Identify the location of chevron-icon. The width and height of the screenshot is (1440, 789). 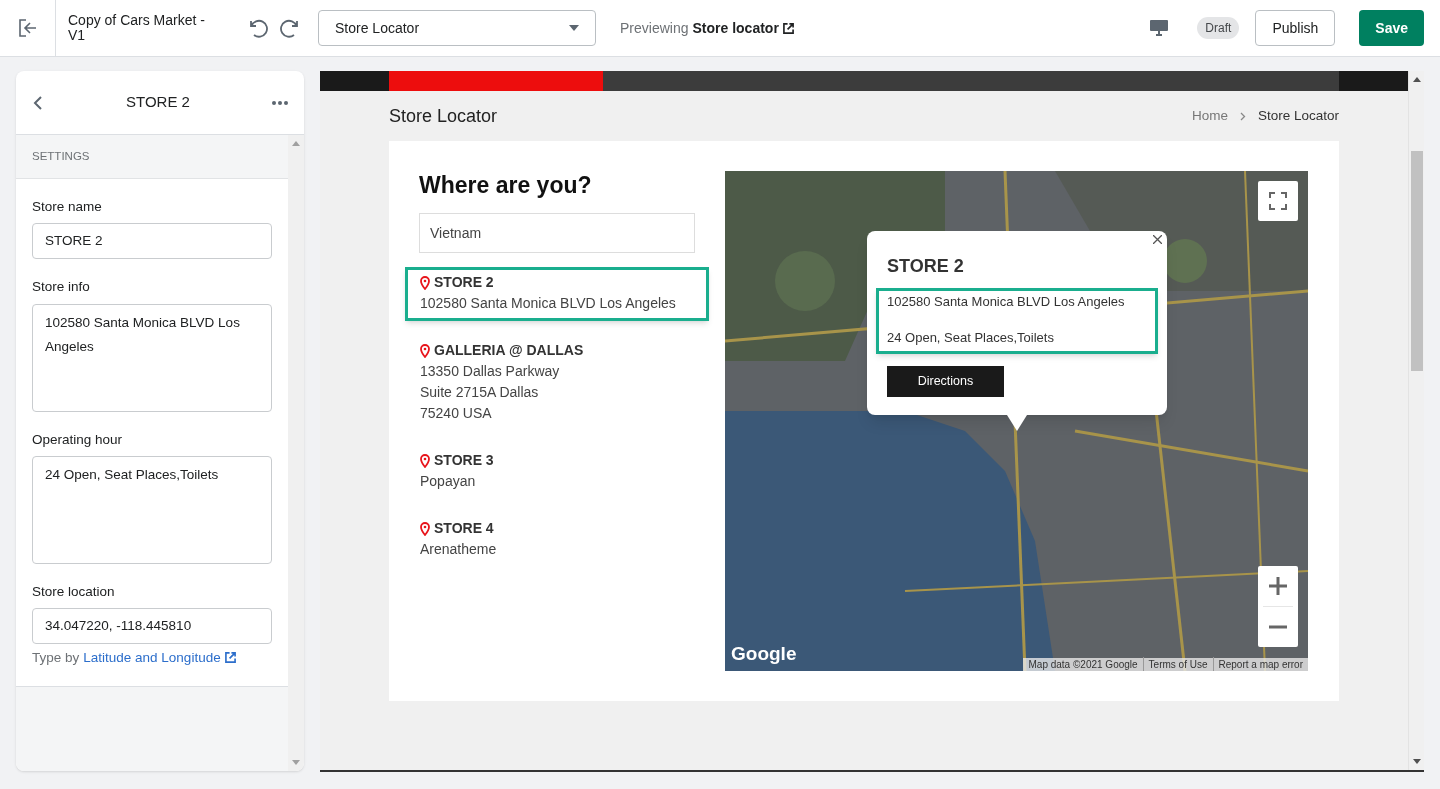
(1242, 116).